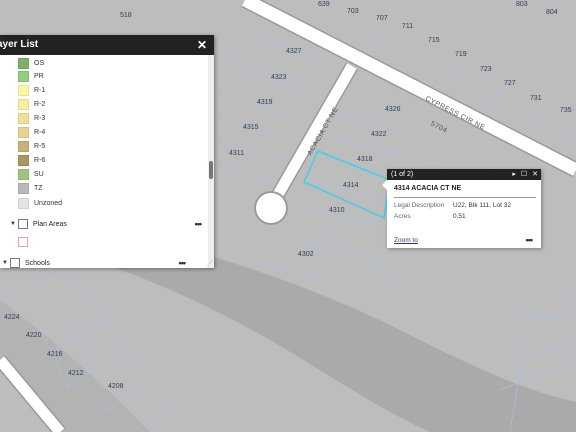  What do you see at coordinates (76, 373) in the screenshot?
I see `parcel-label: 4212` at bounding box center [76, 373].